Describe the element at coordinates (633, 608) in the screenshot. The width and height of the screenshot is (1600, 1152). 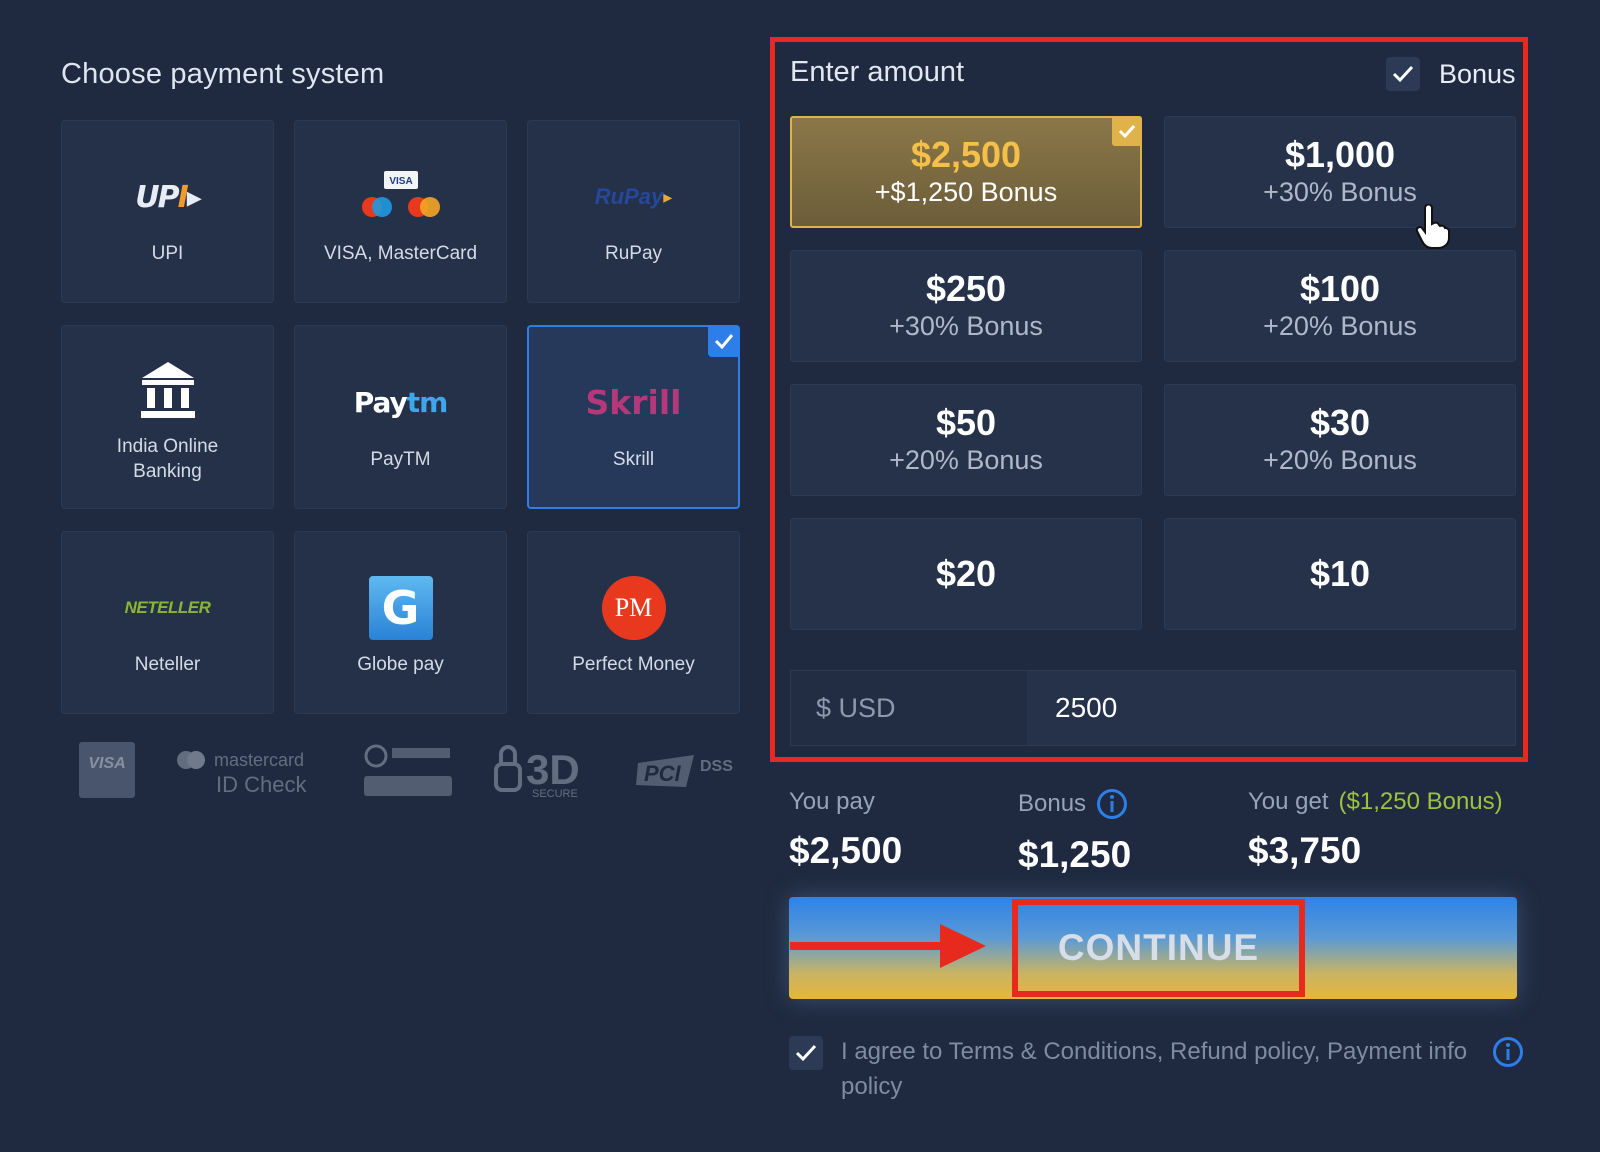
I see `perfect-money-logo: PM` at that location.